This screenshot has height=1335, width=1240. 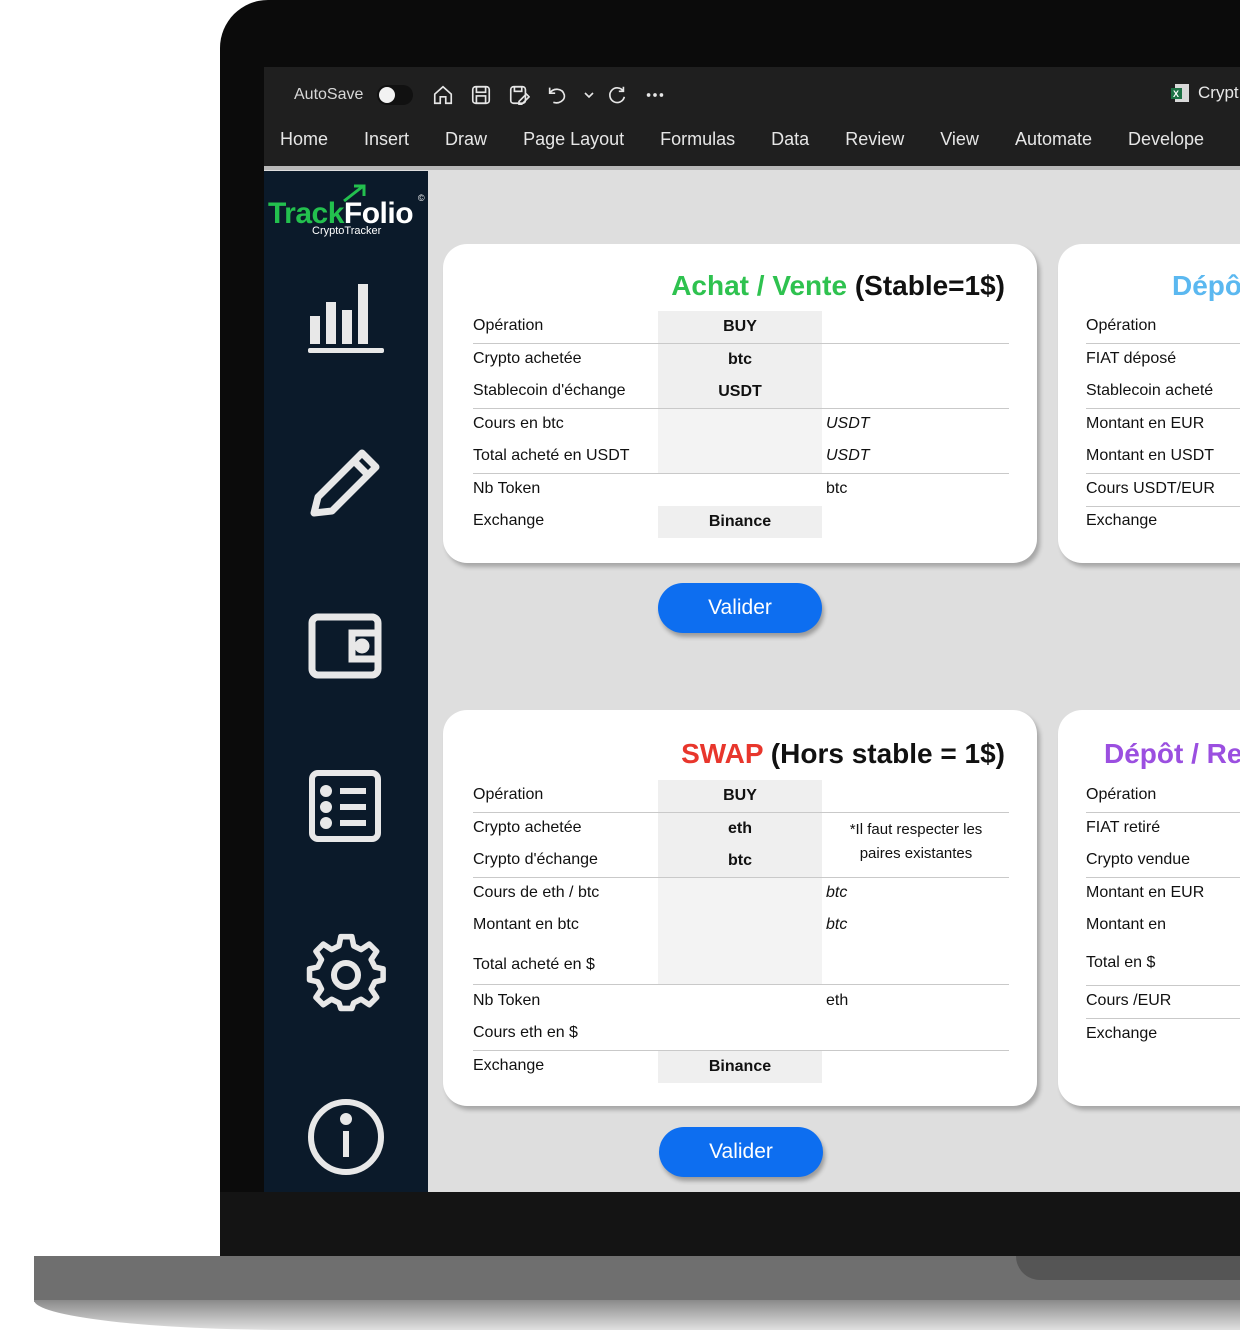 I want to click on more-icon, so click(x=655, y=95).